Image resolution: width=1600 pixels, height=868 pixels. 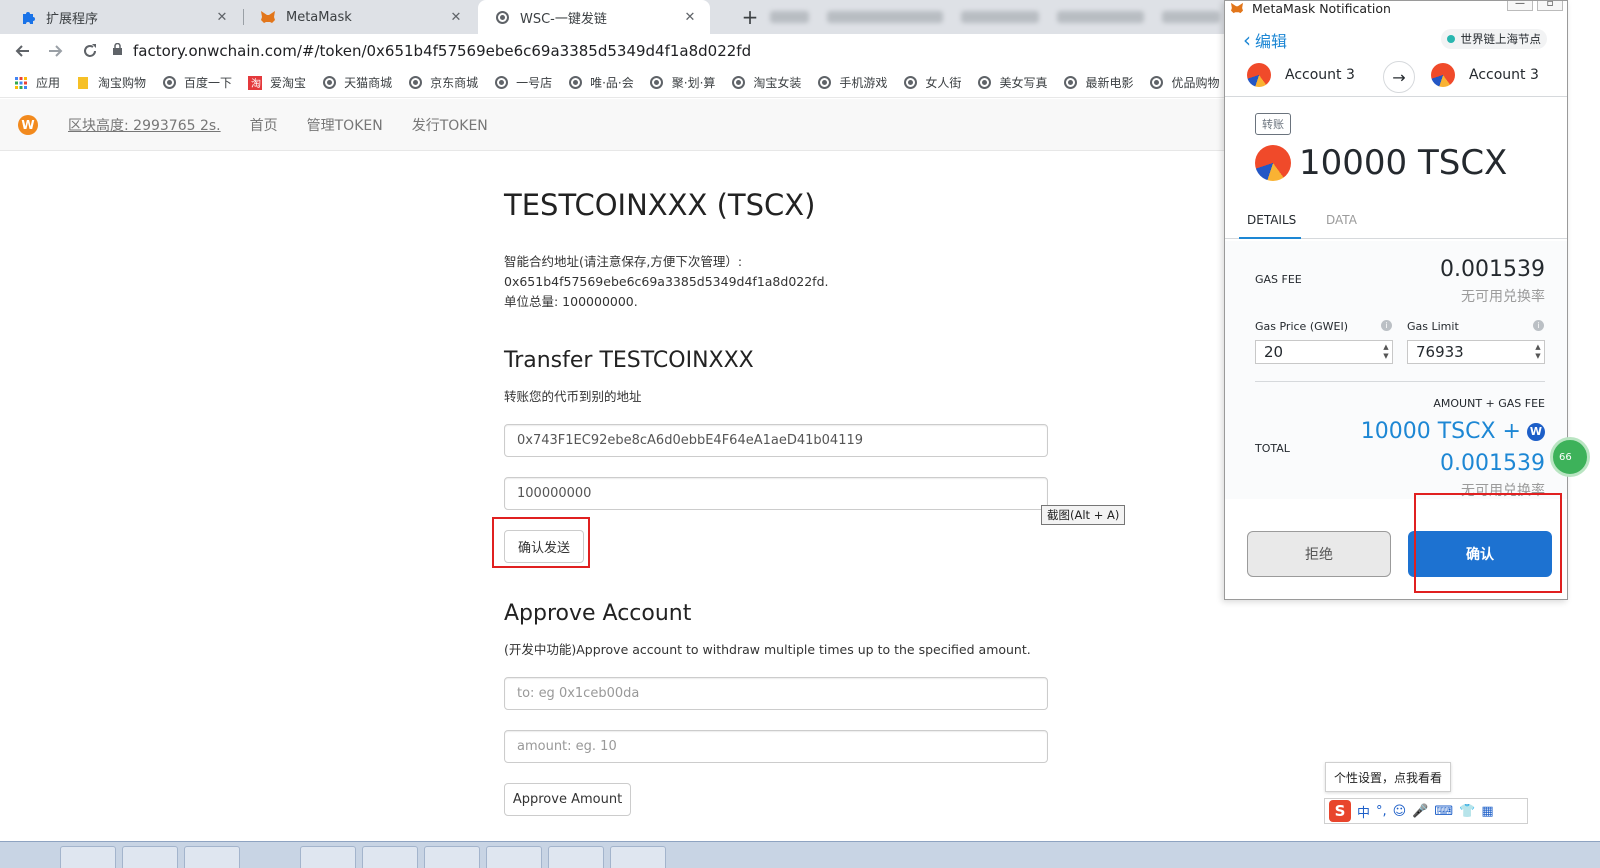 What do you see at coordinates (573, 396) in the screenshot?
I see `transfer-subtitle: 转账您的代币到别的地址` at bounding box center [573, 396].